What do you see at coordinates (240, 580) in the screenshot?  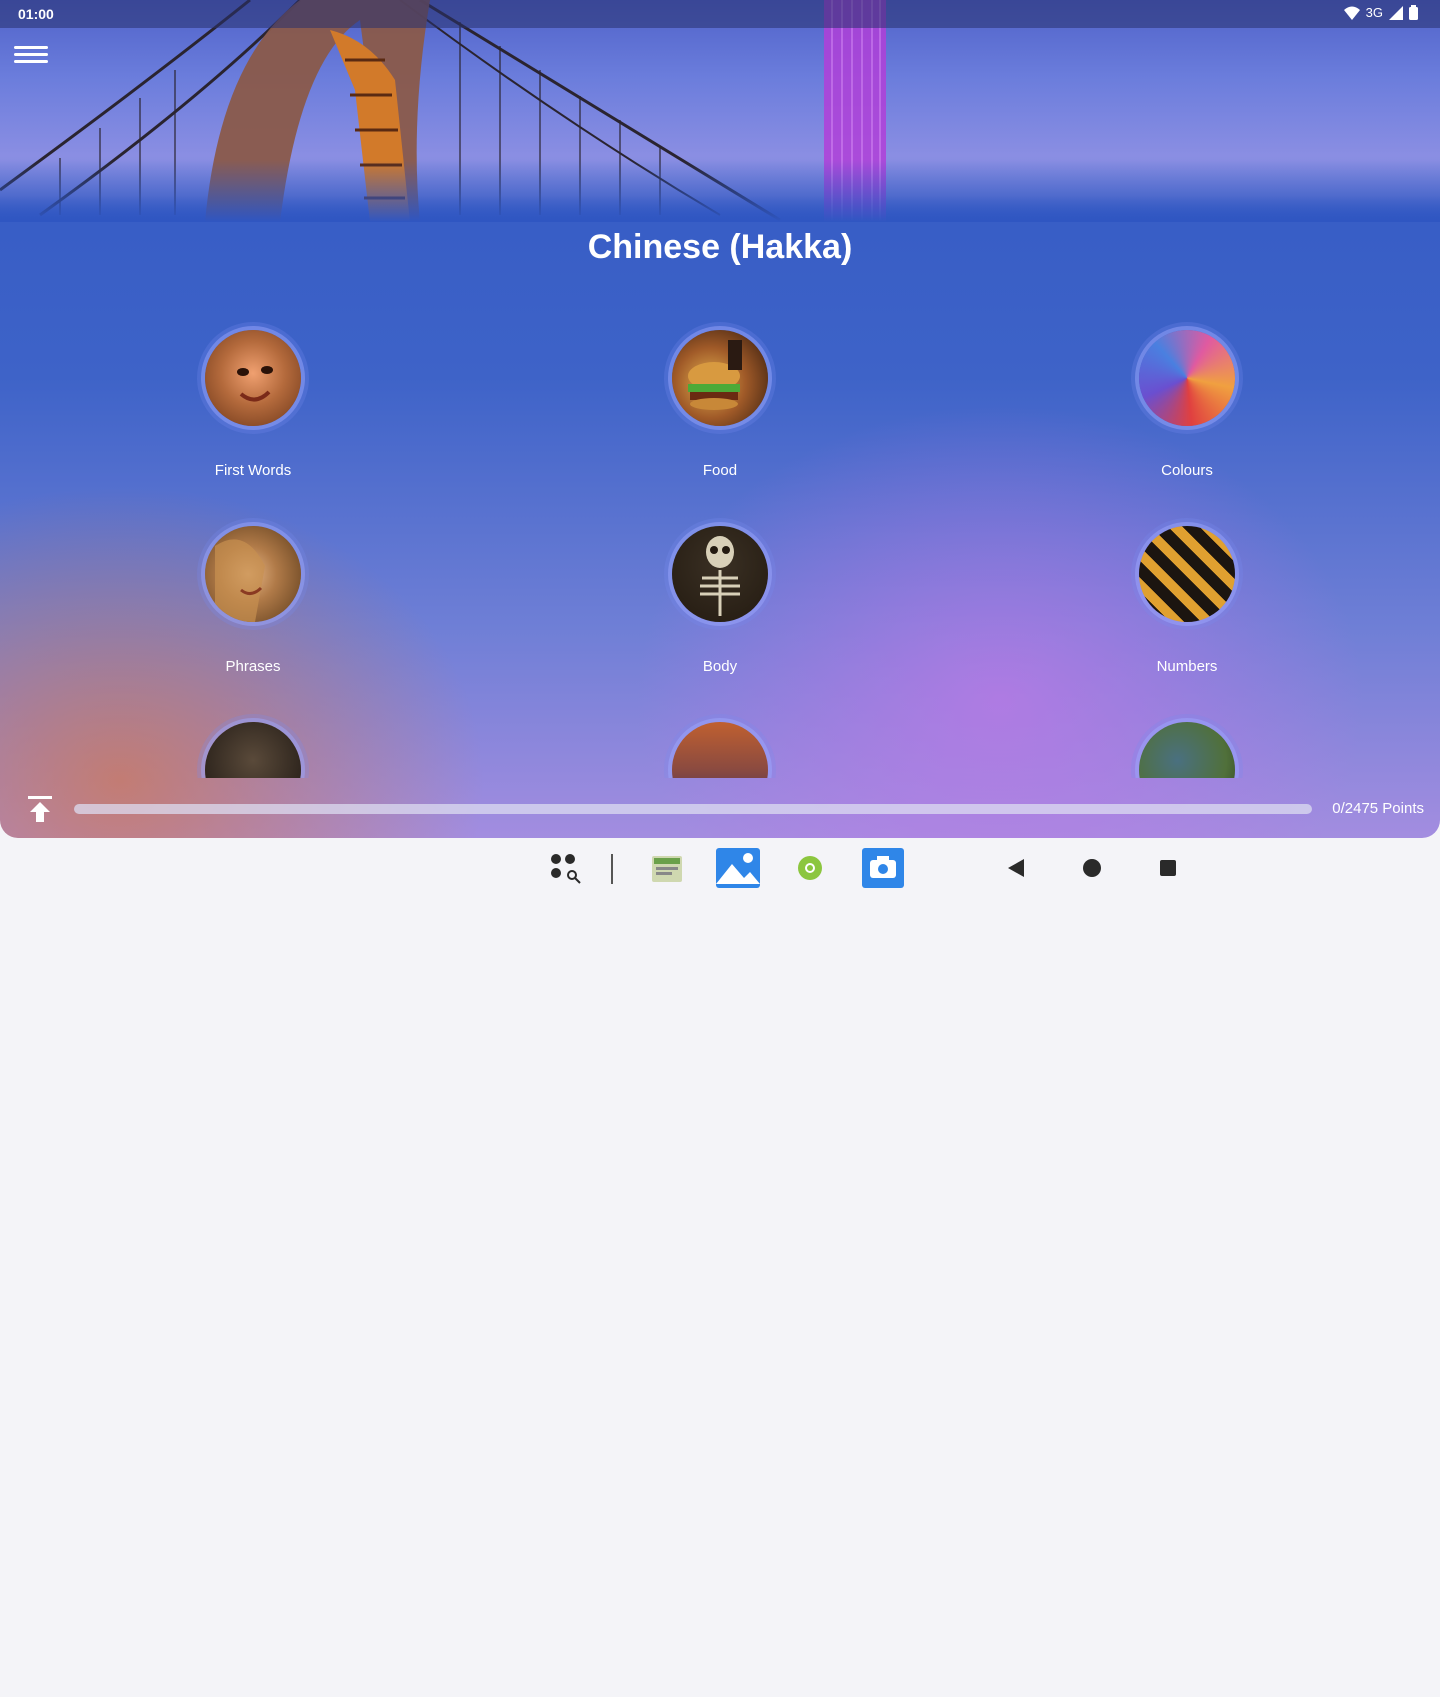 I see `woman-drawing` at bounding box center [240, 580].